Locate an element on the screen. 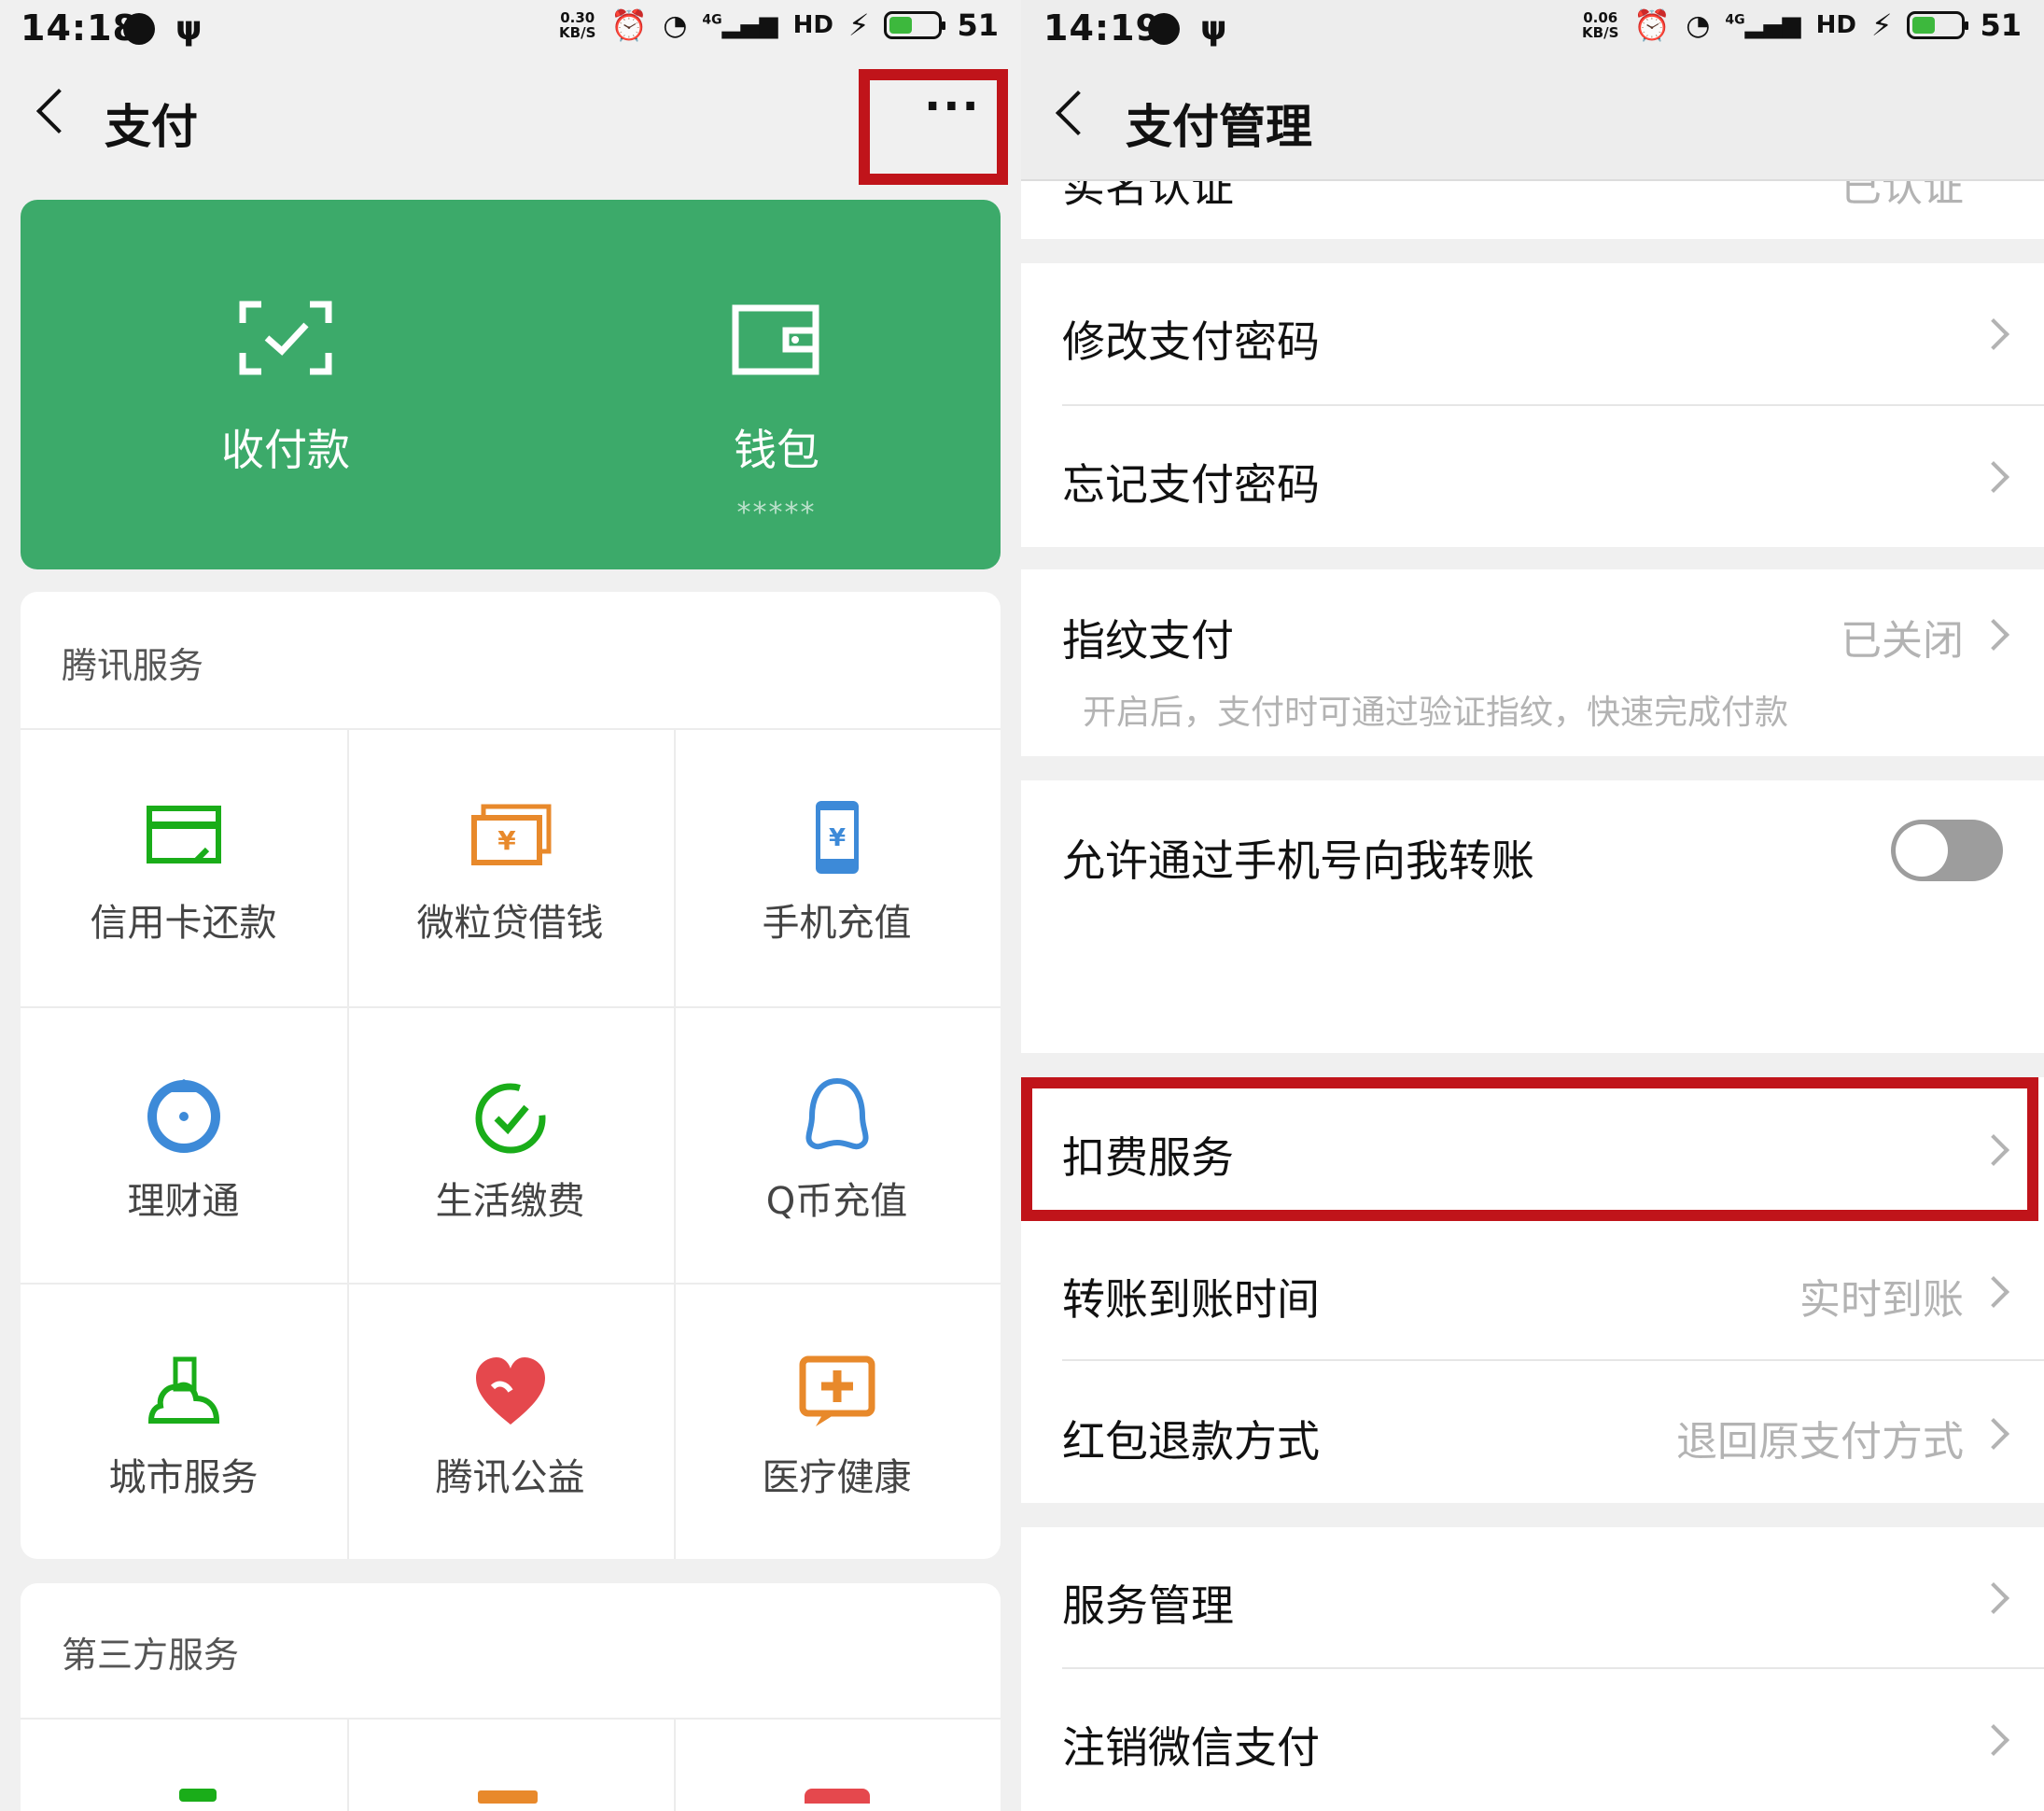 Image resolution: width=2044 pixels, height=1811 pixels. city-service-icon is located at coordinates (183, 1390).